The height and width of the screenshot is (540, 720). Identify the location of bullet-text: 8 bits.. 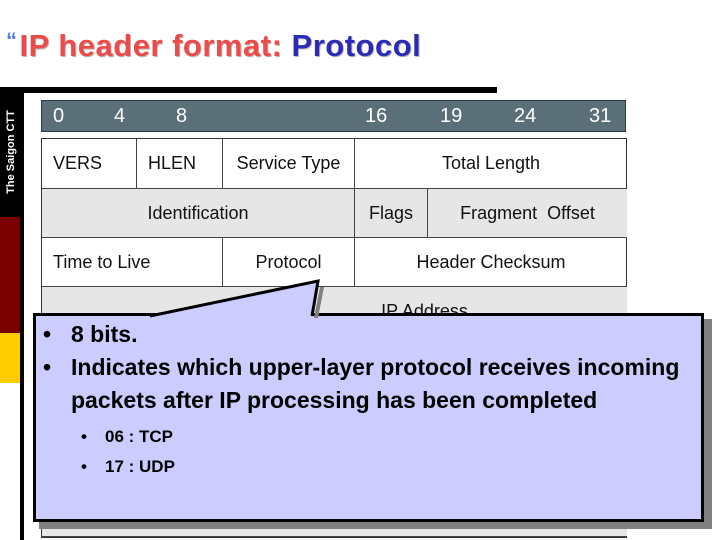
(104, 334).